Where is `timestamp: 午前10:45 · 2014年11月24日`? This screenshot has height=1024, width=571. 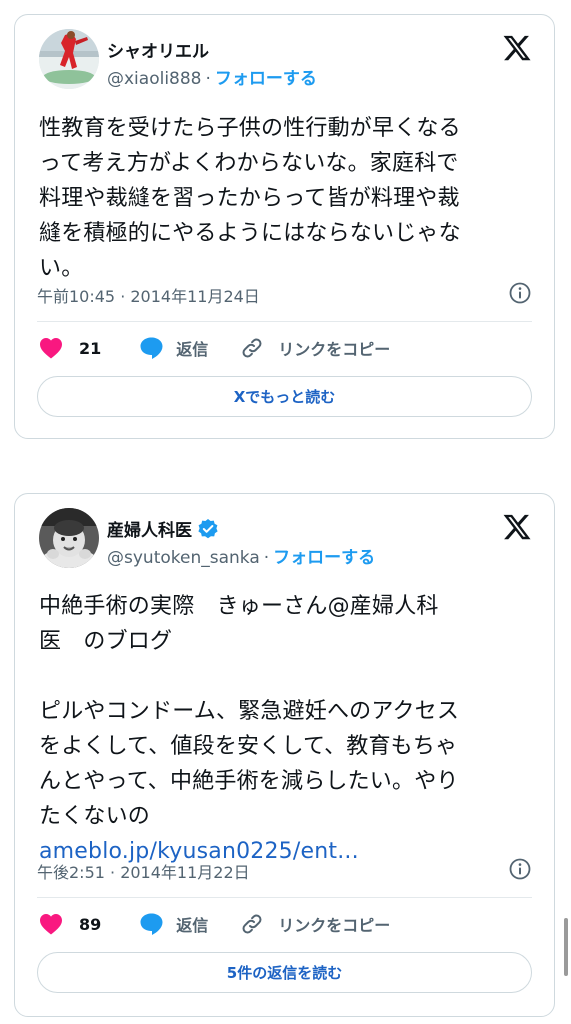 timestamp: 午前10:45 · 2014年11月24日 is located at coordinates (148, 295).